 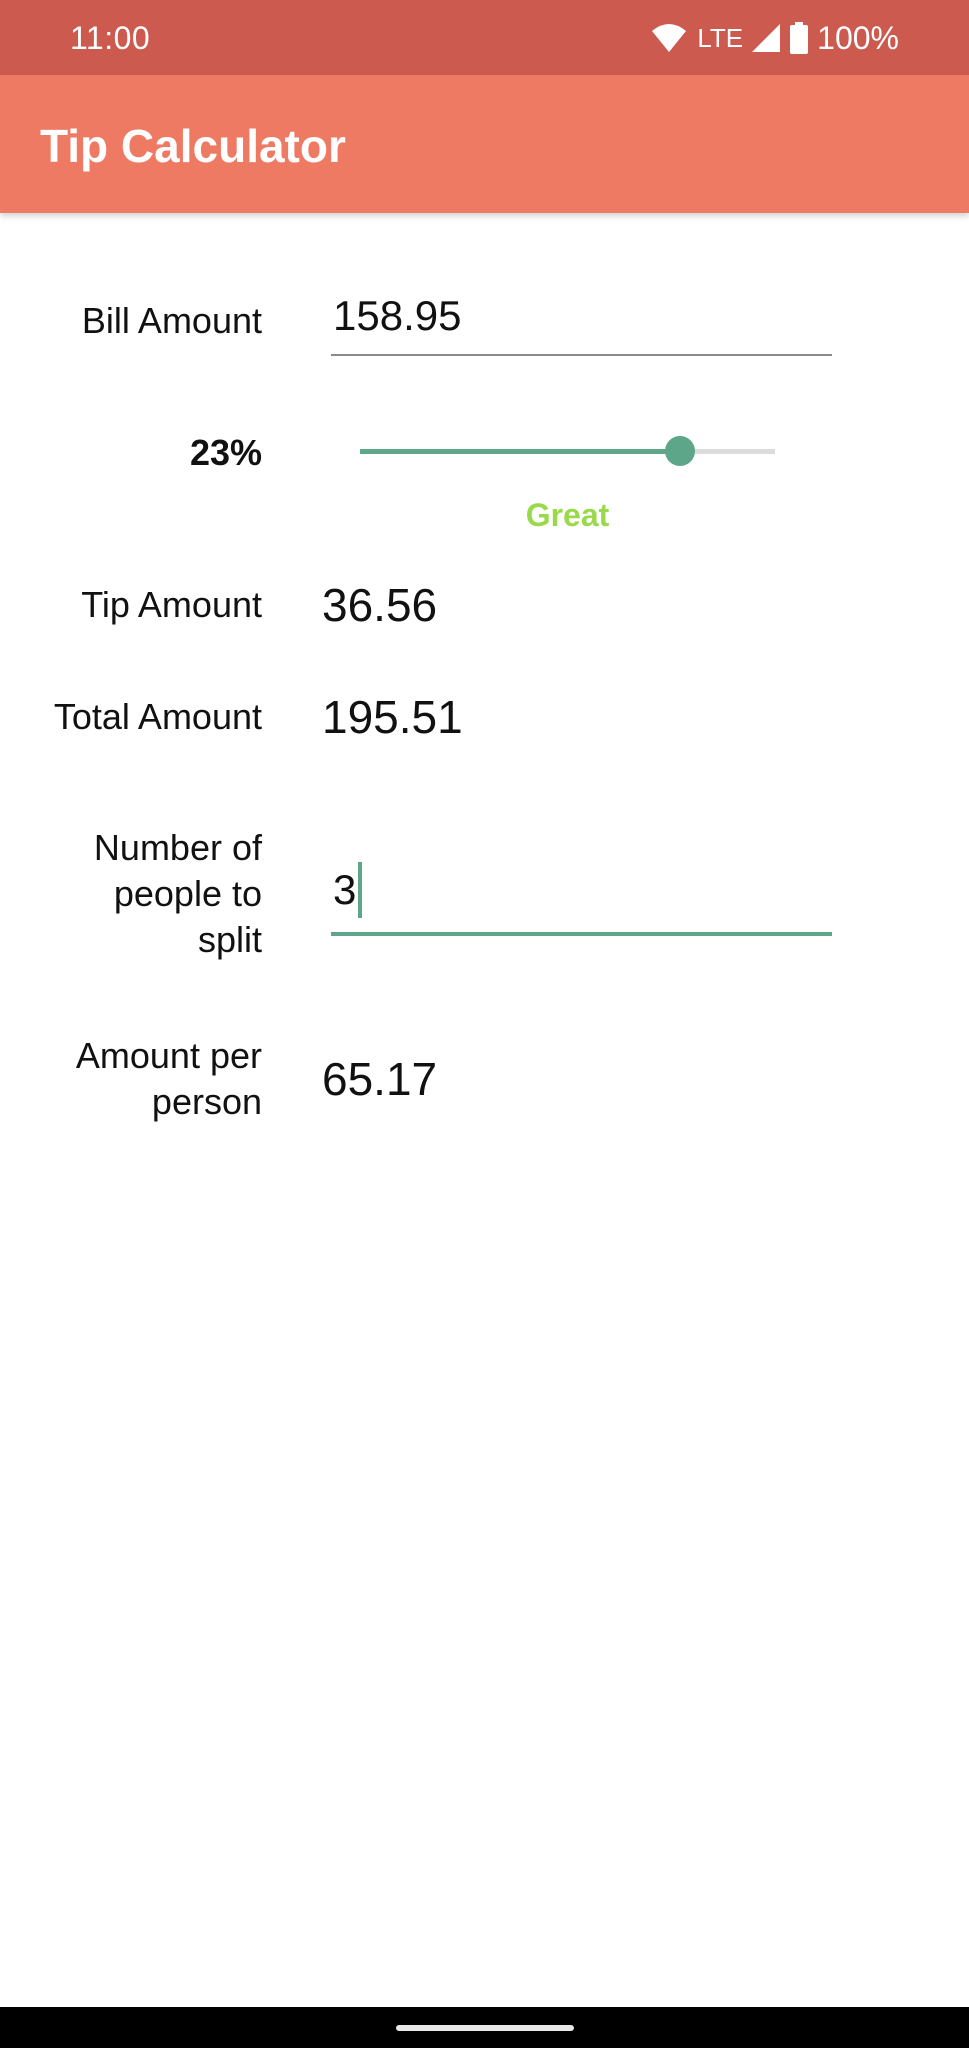 I want to click on network-type: LTE, so click(x=720, y=37).